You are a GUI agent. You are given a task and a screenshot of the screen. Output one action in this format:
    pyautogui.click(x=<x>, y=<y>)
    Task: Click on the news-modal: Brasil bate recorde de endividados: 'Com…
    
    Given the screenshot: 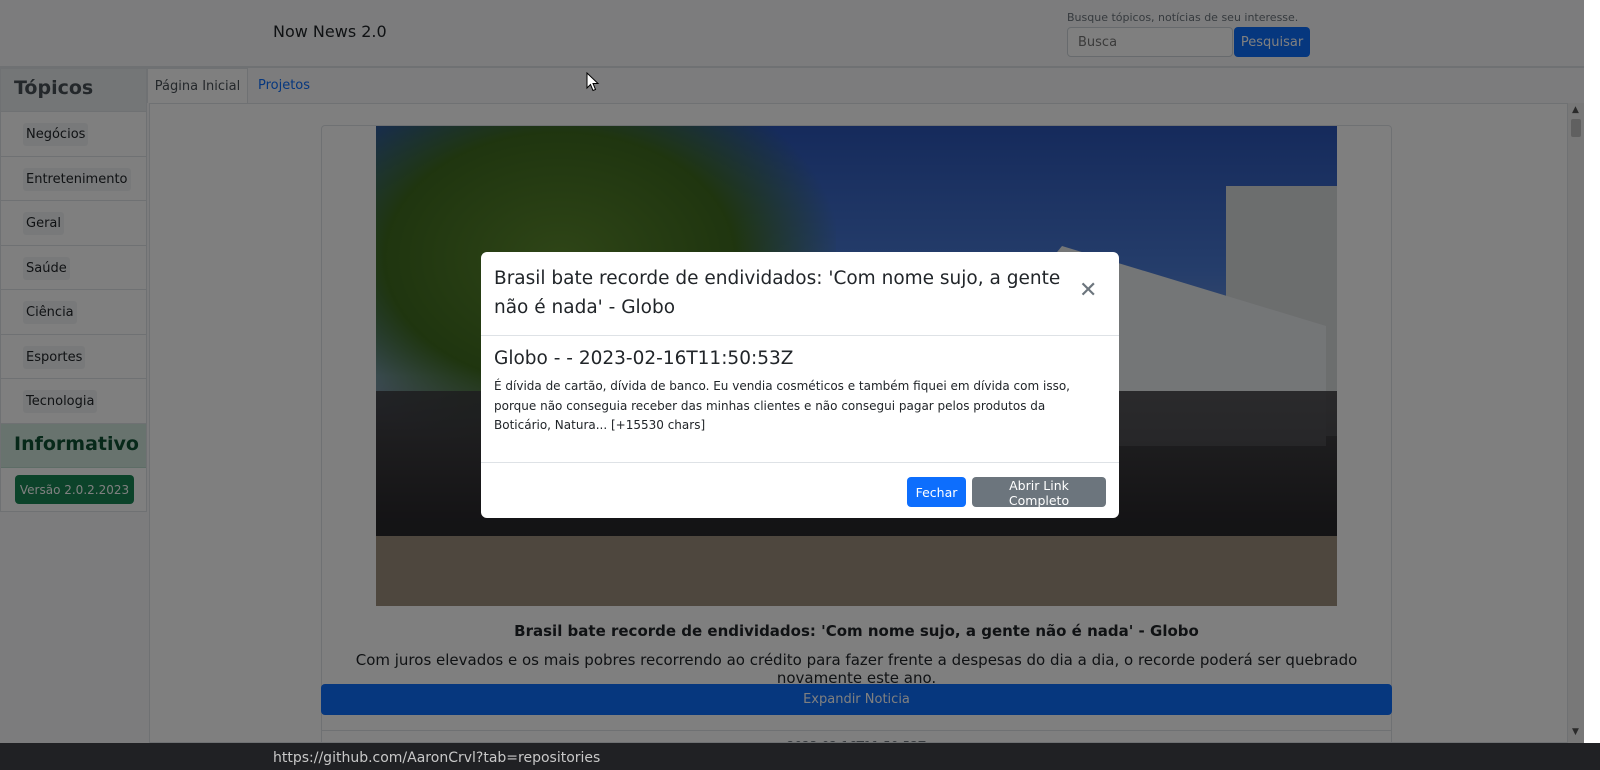 What is the action you would take?
    pyautogui.click(x=800, y=385)
    